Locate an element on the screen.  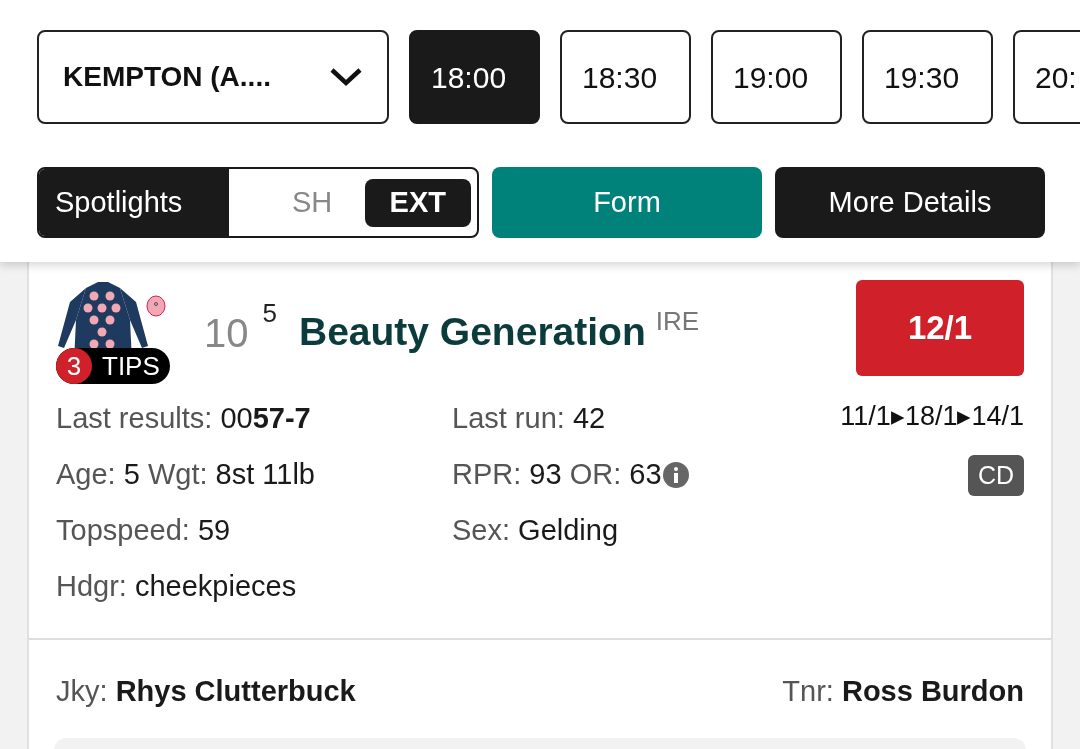
toggle-option: EXT is located at coordinates (417, 202).